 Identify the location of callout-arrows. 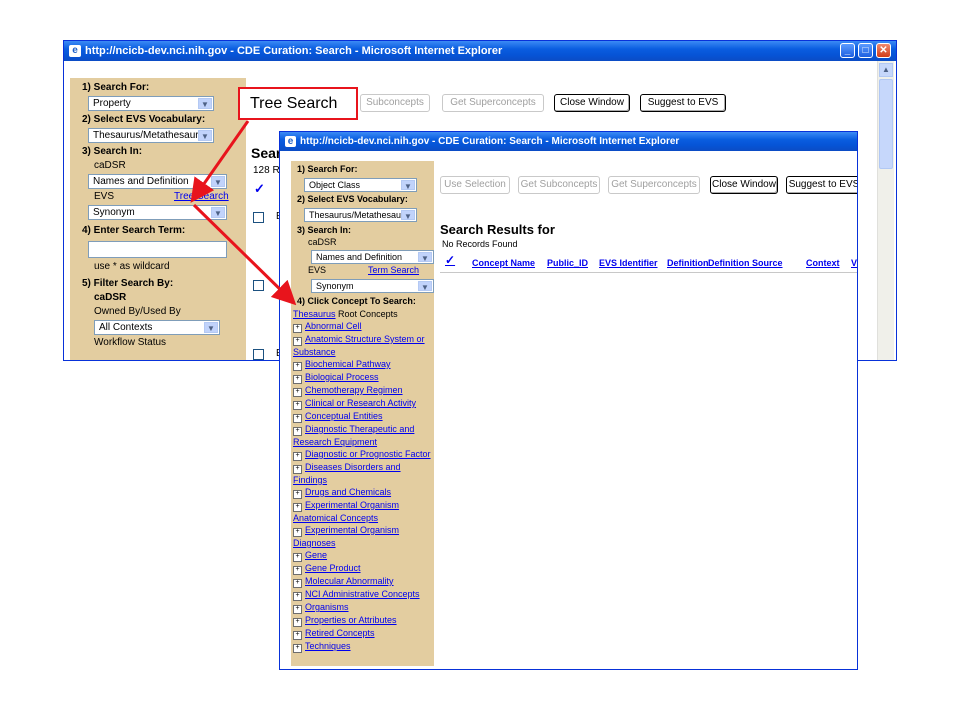
(243, 213).